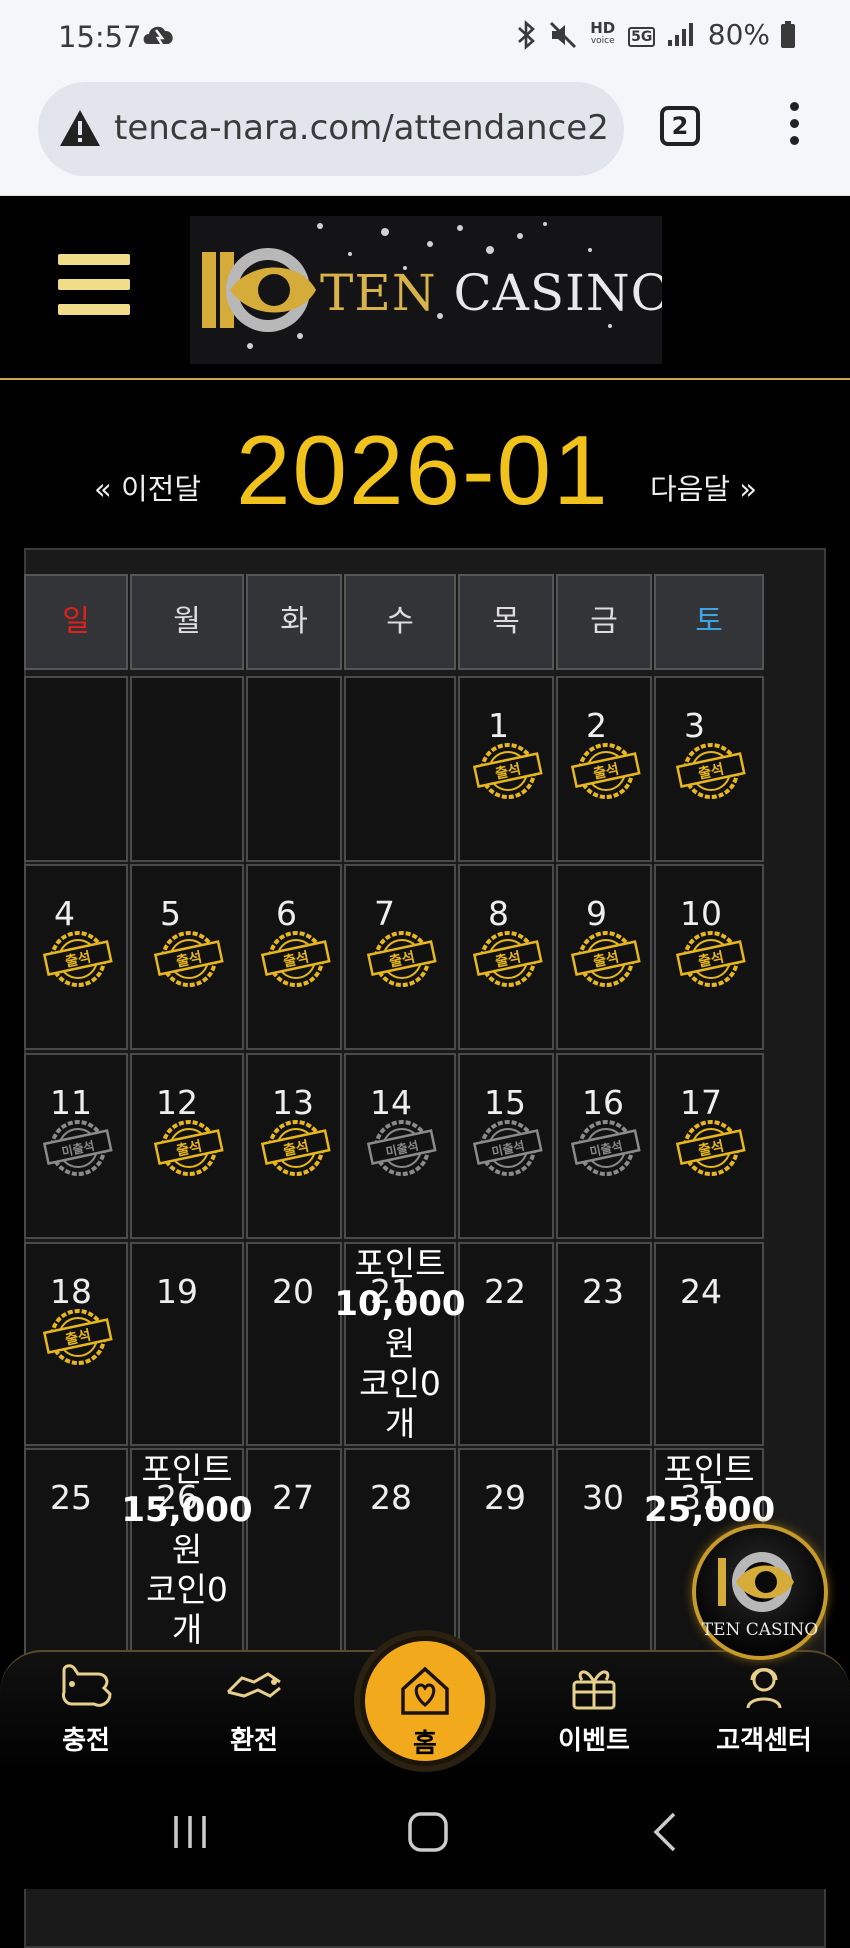 The image size is (850, 1948). I want to click on calendar-day-cell: 17 출석, so click(709, 1146).